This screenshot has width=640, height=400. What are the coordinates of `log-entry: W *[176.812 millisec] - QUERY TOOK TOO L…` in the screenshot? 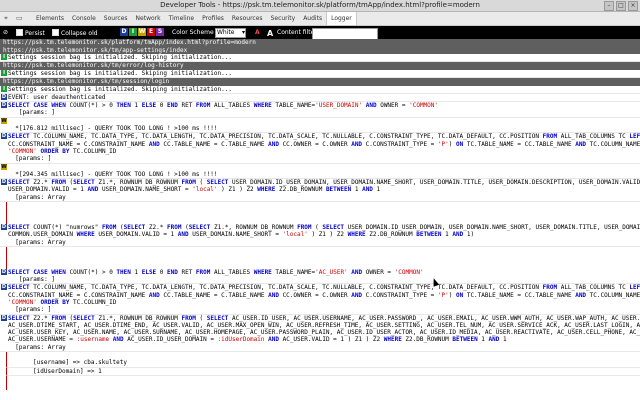 It's located at (320, 125).